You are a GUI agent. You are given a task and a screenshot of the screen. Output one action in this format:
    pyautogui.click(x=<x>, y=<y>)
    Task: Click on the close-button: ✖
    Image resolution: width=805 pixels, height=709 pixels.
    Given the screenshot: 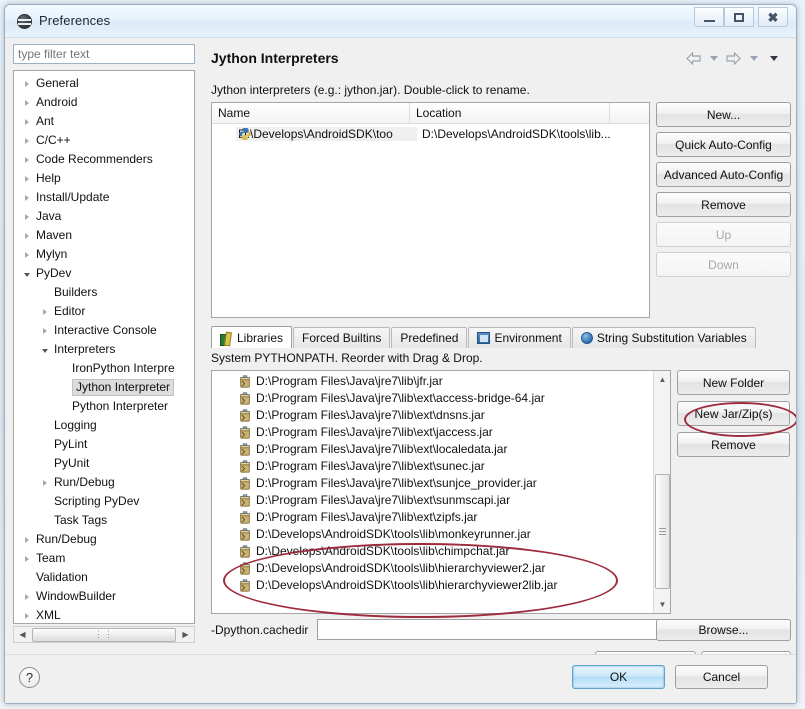 What is the action you would take?
    pyautogui.click(x=773, y=17)
    